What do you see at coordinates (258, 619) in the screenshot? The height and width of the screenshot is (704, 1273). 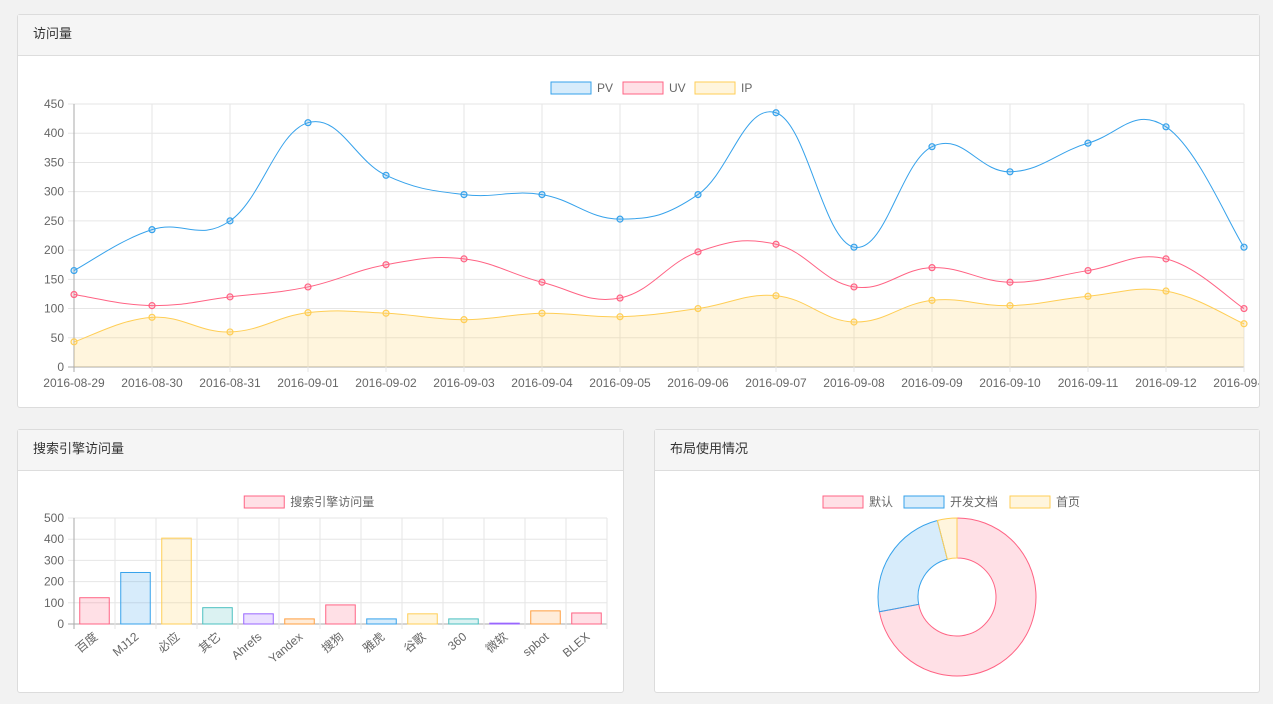 I see `bar-Ahrefs` at bounding box center [258, 619].